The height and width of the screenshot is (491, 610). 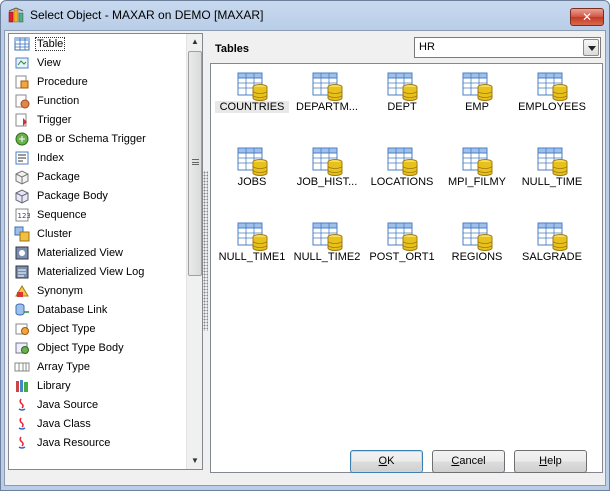 I want to click on object-type-item: Materialized View, so click(x=98, y=252).